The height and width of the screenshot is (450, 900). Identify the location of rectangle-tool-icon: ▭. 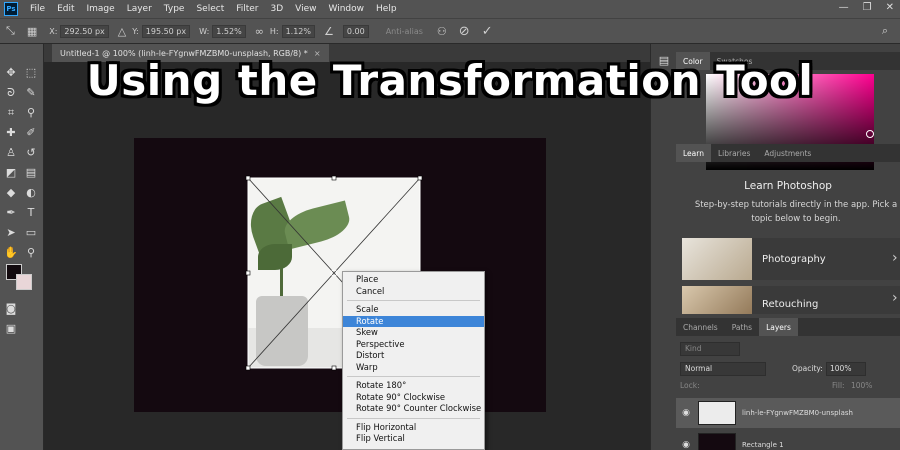
(31, 233).